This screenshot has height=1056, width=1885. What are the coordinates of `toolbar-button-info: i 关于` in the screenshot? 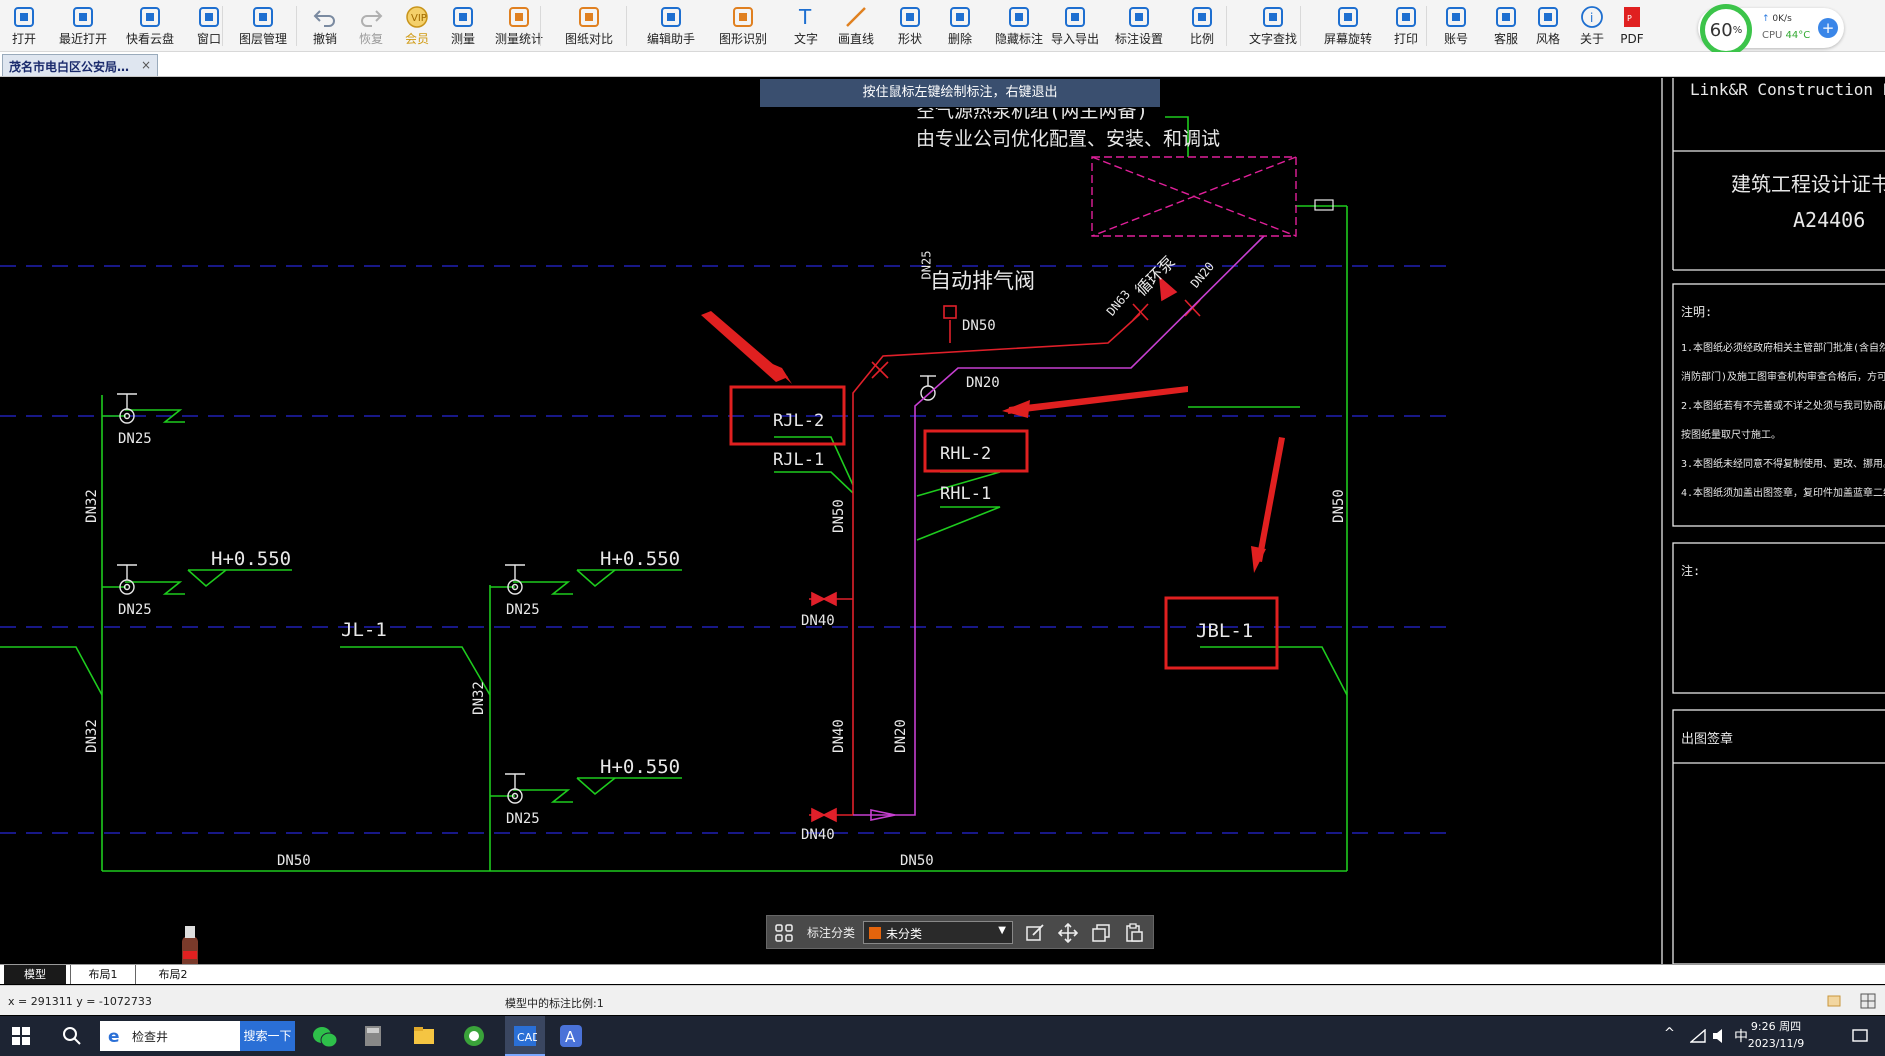 It's located at (1592, 26).